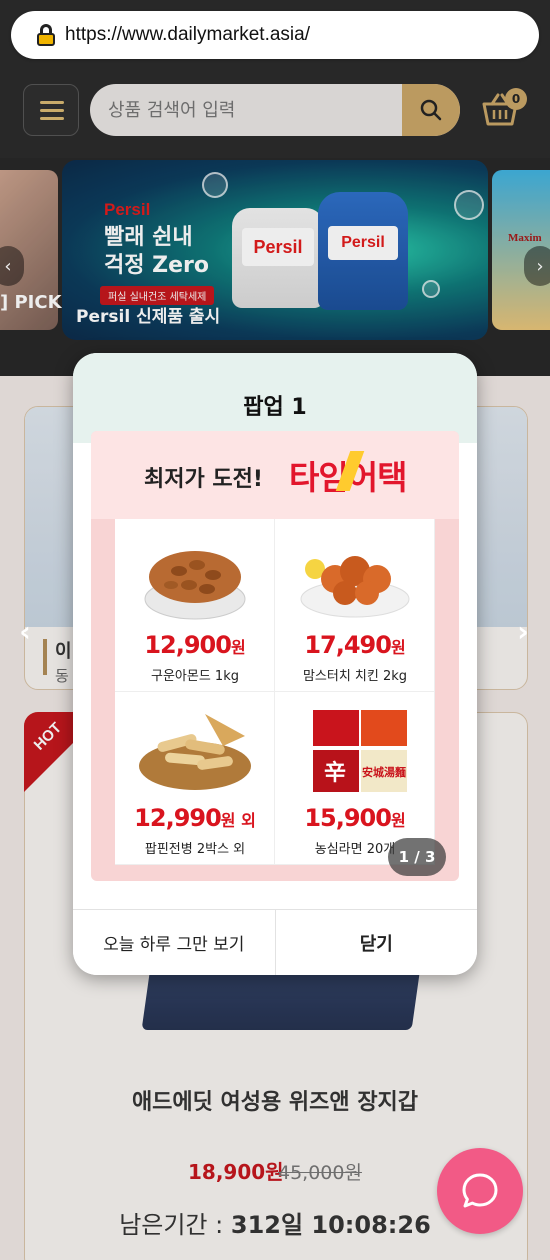 The width and height of the screenshot is (550, 1260). Describe the element at coordinates (320, 1173) in the screenshot. I see `original-price: 45,000원` at that location.